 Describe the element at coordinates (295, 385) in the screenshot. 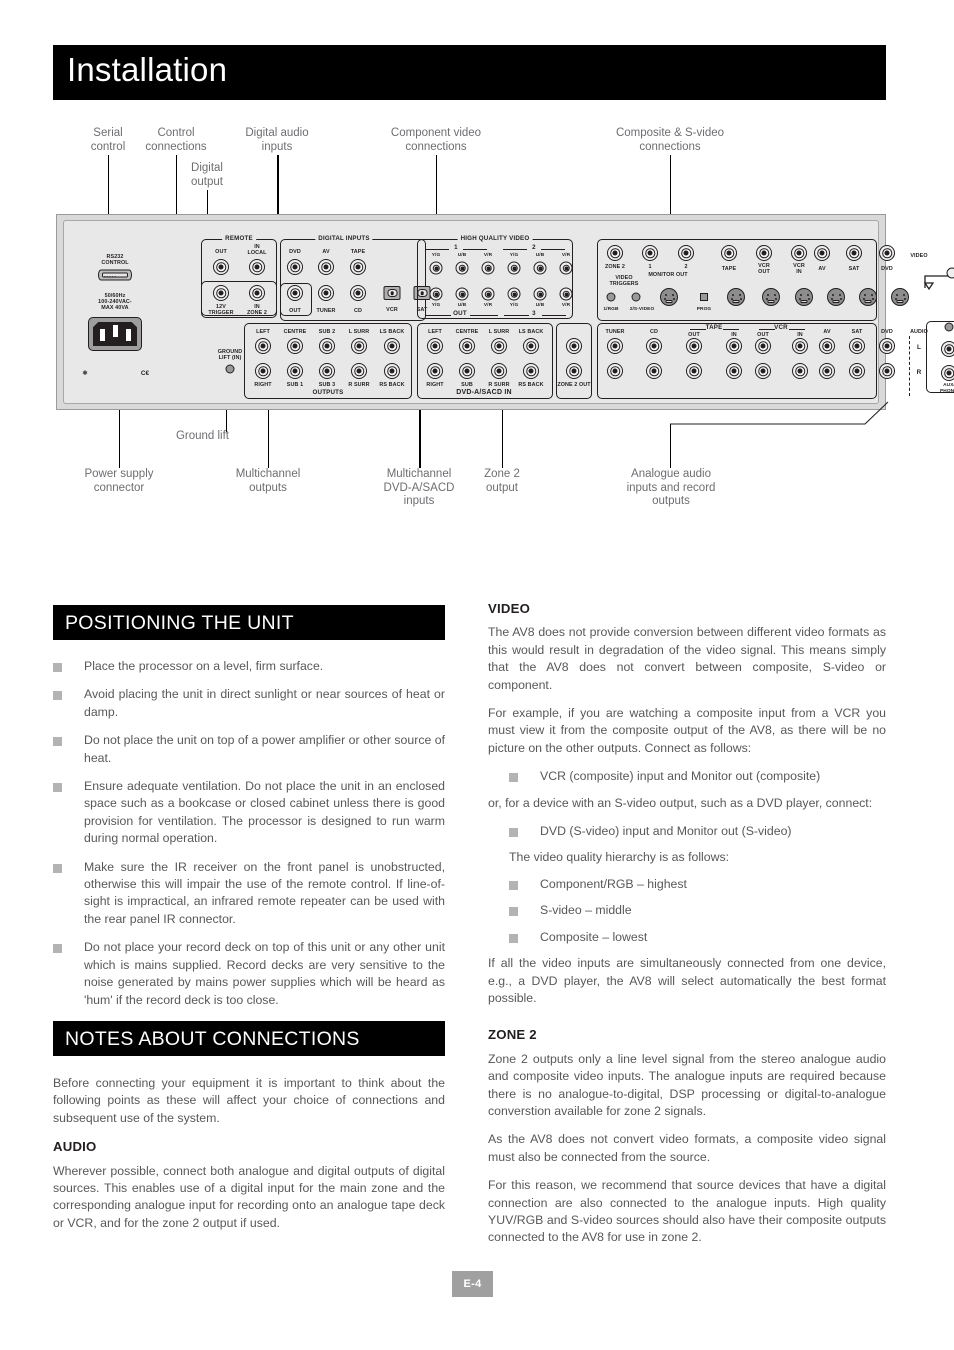

I see `output-sub1-label: SUB 1` at that location.